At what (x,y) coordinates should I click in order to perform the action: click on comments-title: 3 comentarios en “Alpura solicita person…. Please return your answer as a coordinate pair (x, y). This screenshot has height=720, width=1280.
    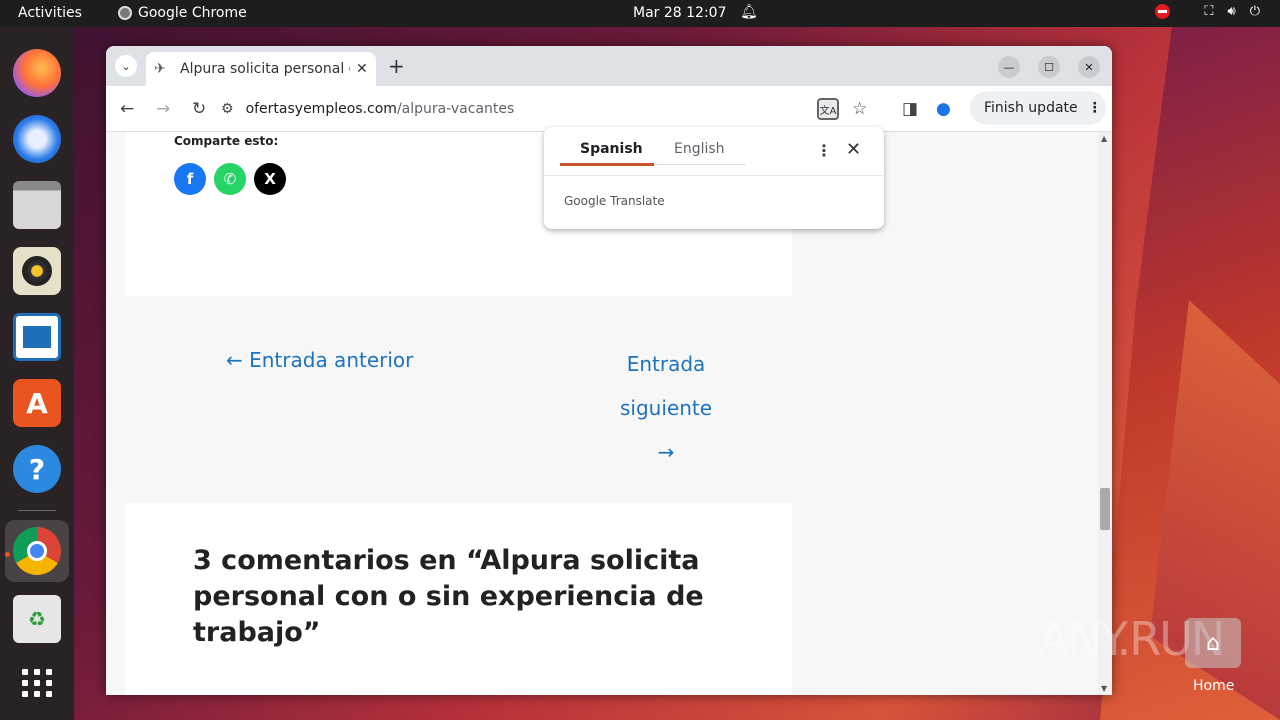
    Looking at the image, I should click on (448, 596).